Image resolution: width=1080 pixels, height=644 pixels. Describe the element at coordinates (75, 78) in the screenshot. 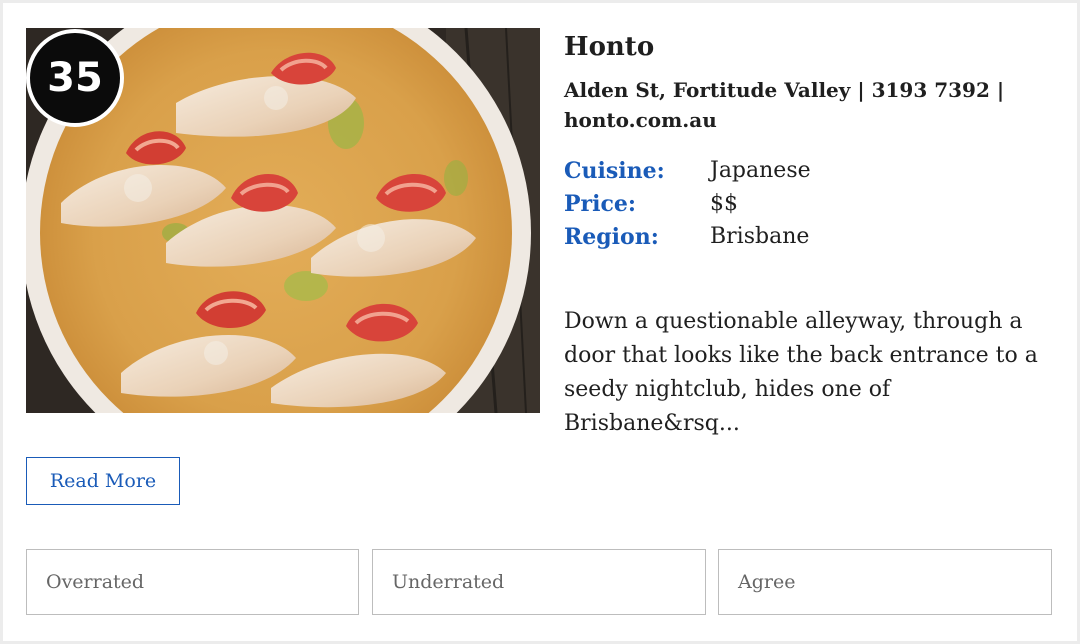

I see `rank-badge: 35` at that location.